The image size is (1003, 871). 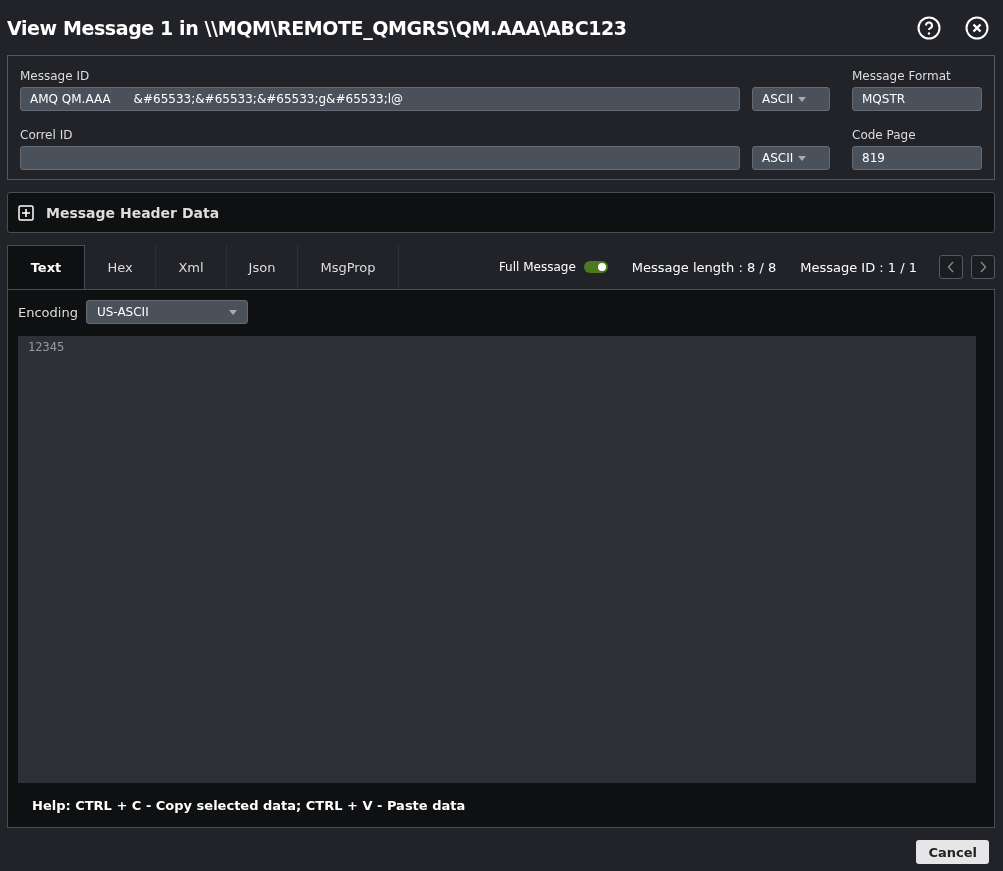 I want to click on field-label: Correl ID, so click(x=47, y=135).